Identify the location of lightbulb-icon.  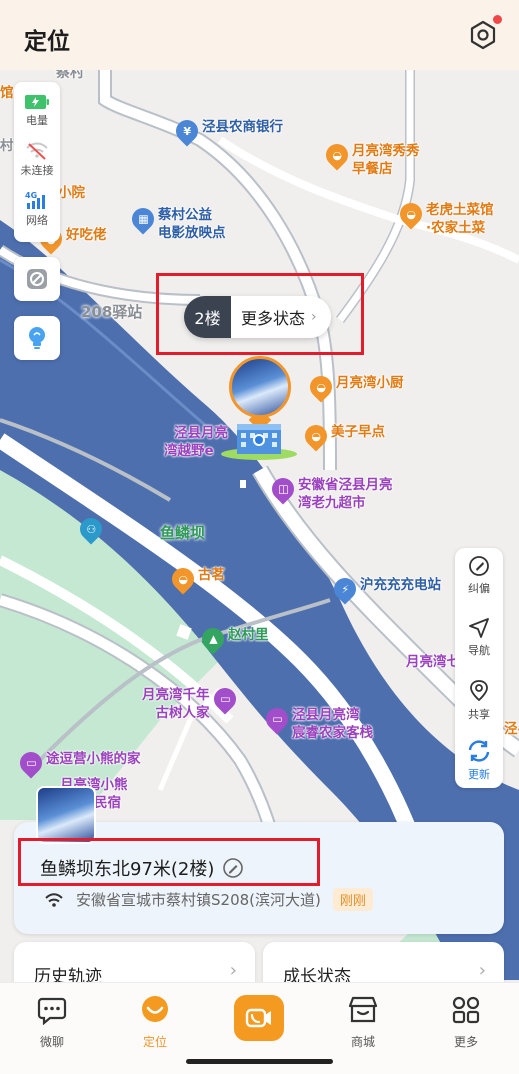
(37, 338).